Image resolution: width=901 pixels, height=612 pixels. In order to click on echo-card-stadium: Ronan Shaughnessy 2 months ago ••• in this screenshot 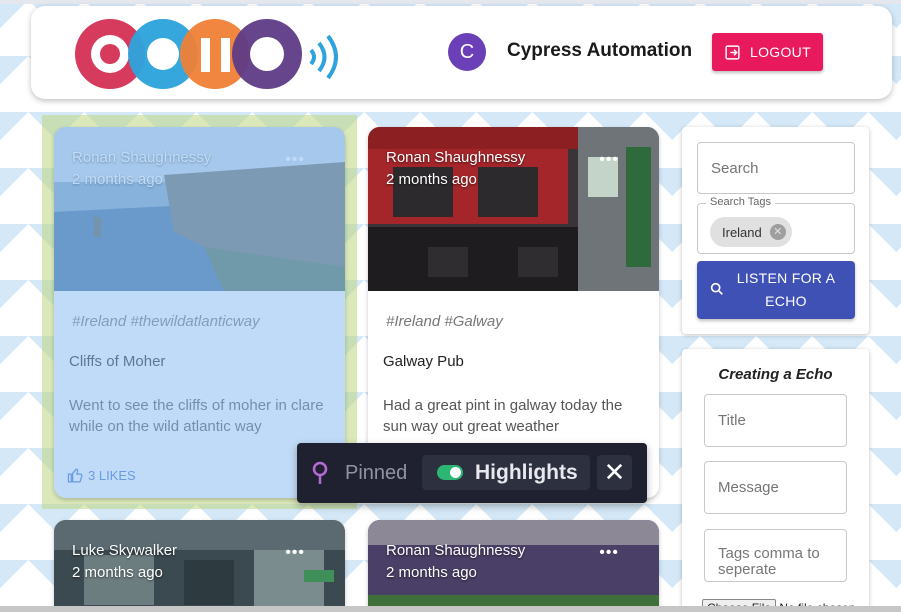, I will do `click(513, 566)`.